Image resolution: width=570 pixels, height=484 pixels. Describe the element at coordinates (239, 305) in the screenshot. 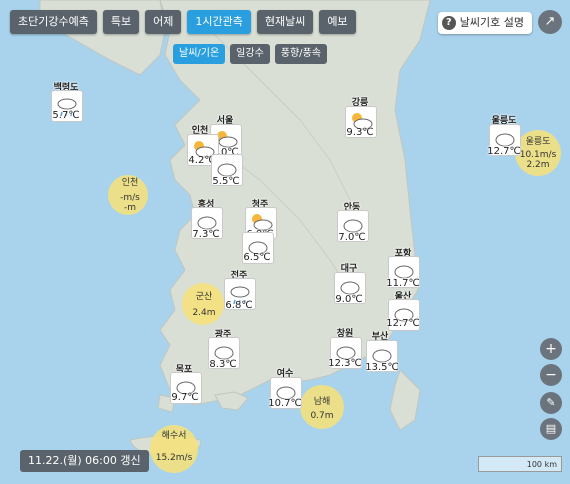

I see `station-temp: 6.8℃` at that location.